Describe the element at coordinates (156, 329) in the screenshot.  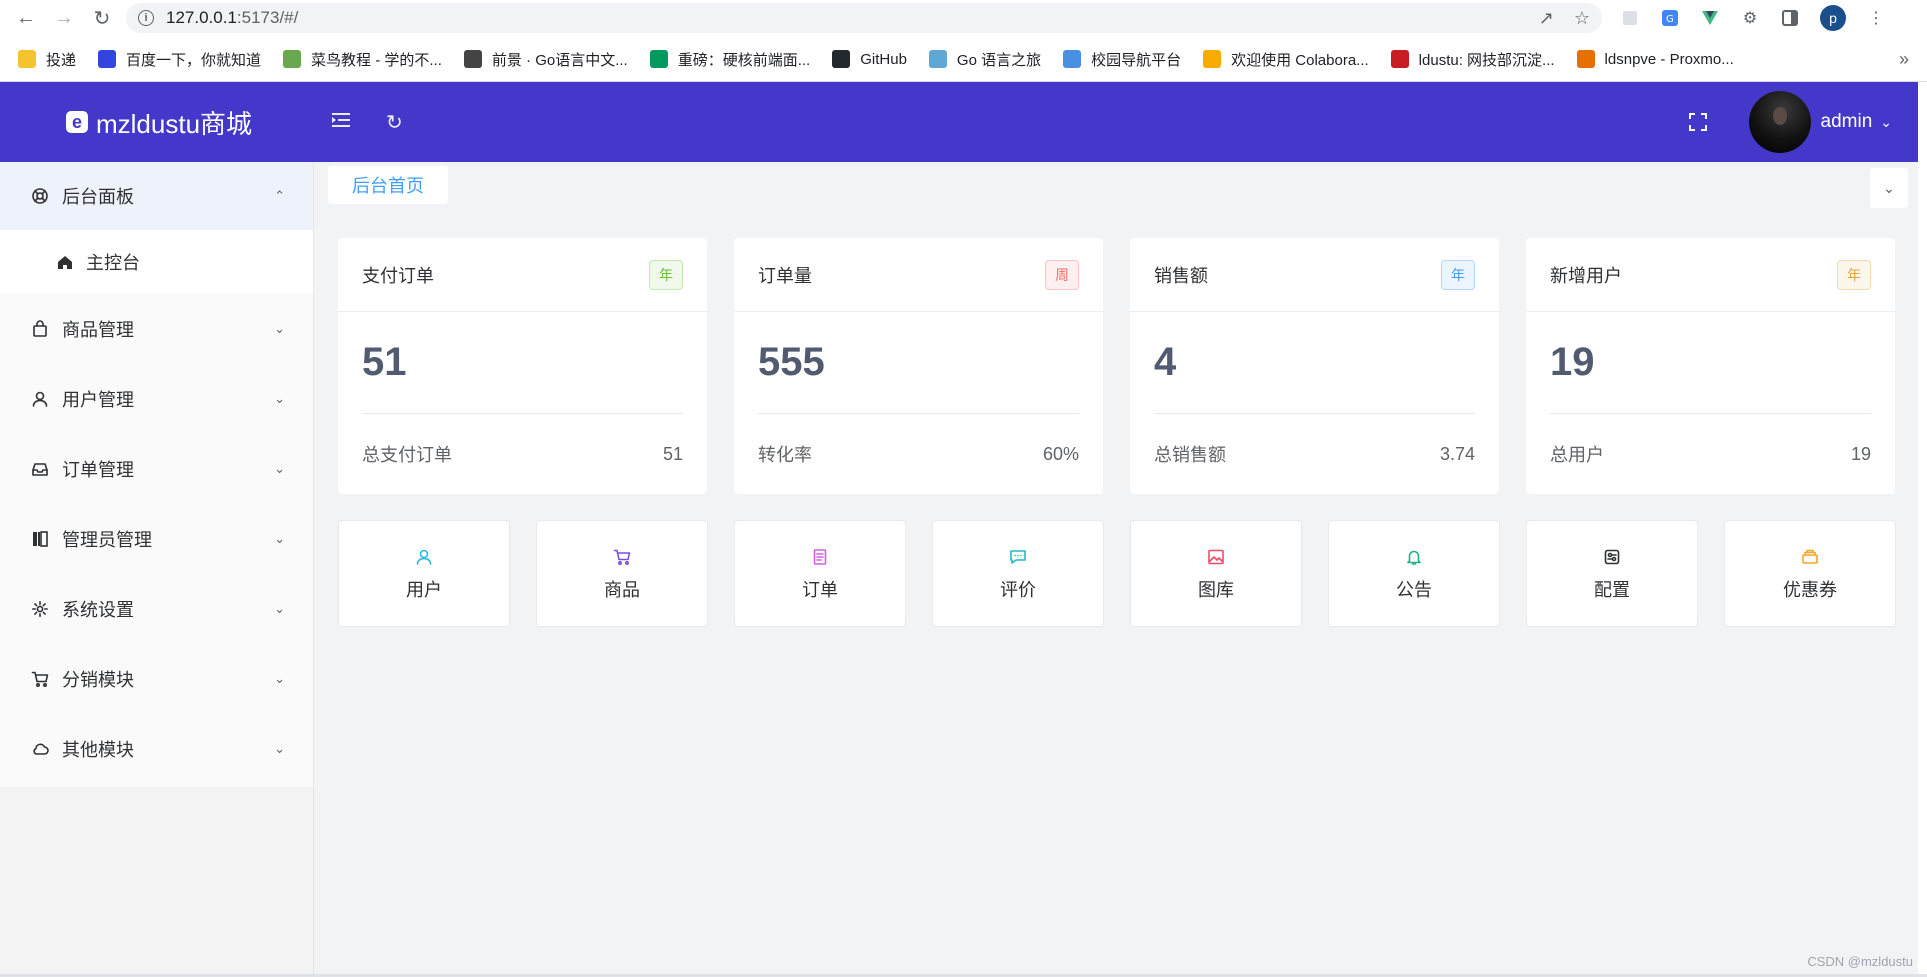
I see `sidebar-item: 商品管理 ⌄` at that location.